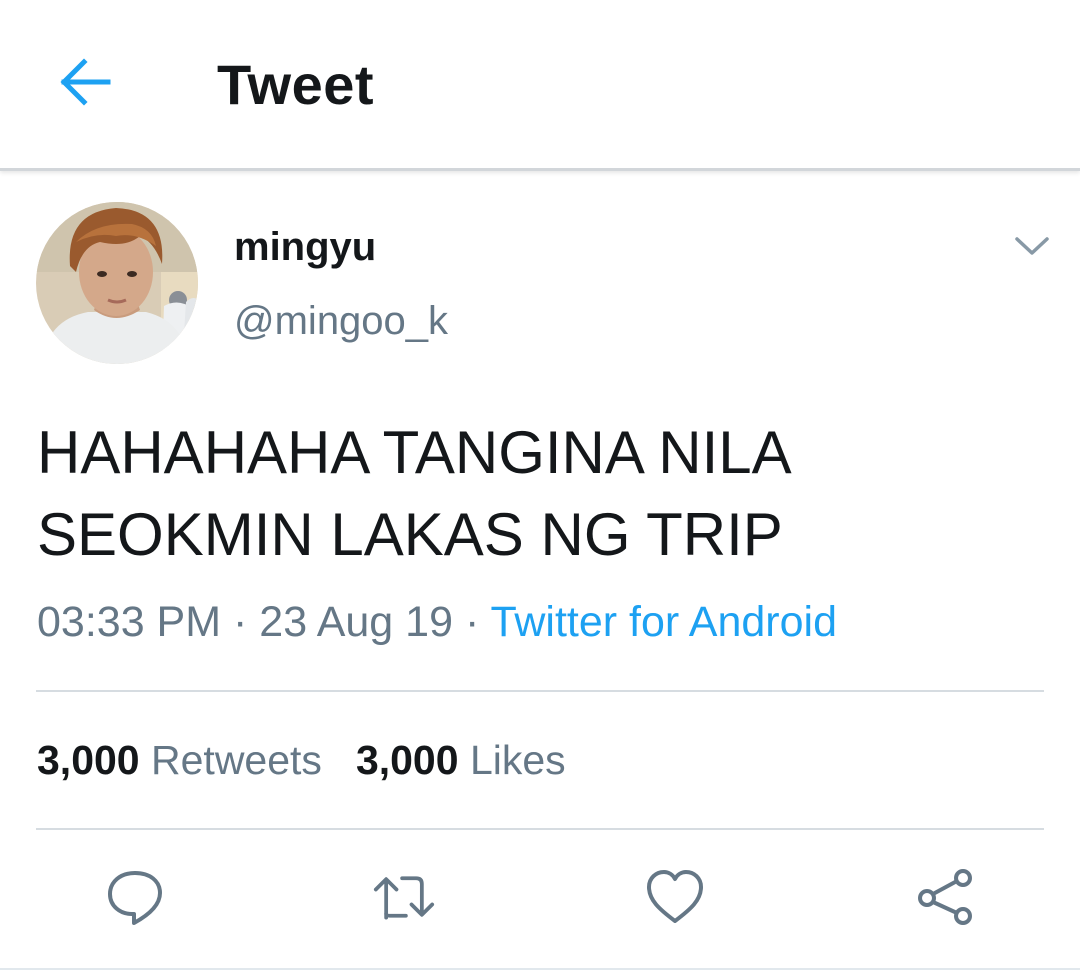 This screenshot has width=1080, height=977. I want to click on profile-photo, so click(117, 283).